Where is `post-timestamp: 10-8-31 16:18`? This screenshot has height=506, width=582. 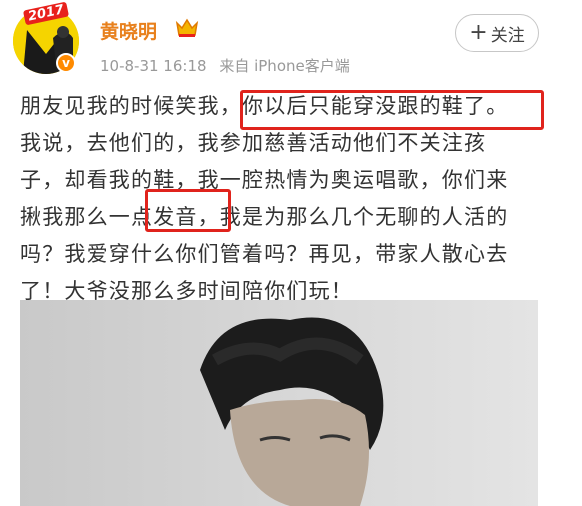 post-timestamp: 10-8-31 16:18 is located at coordinates (153, 66).